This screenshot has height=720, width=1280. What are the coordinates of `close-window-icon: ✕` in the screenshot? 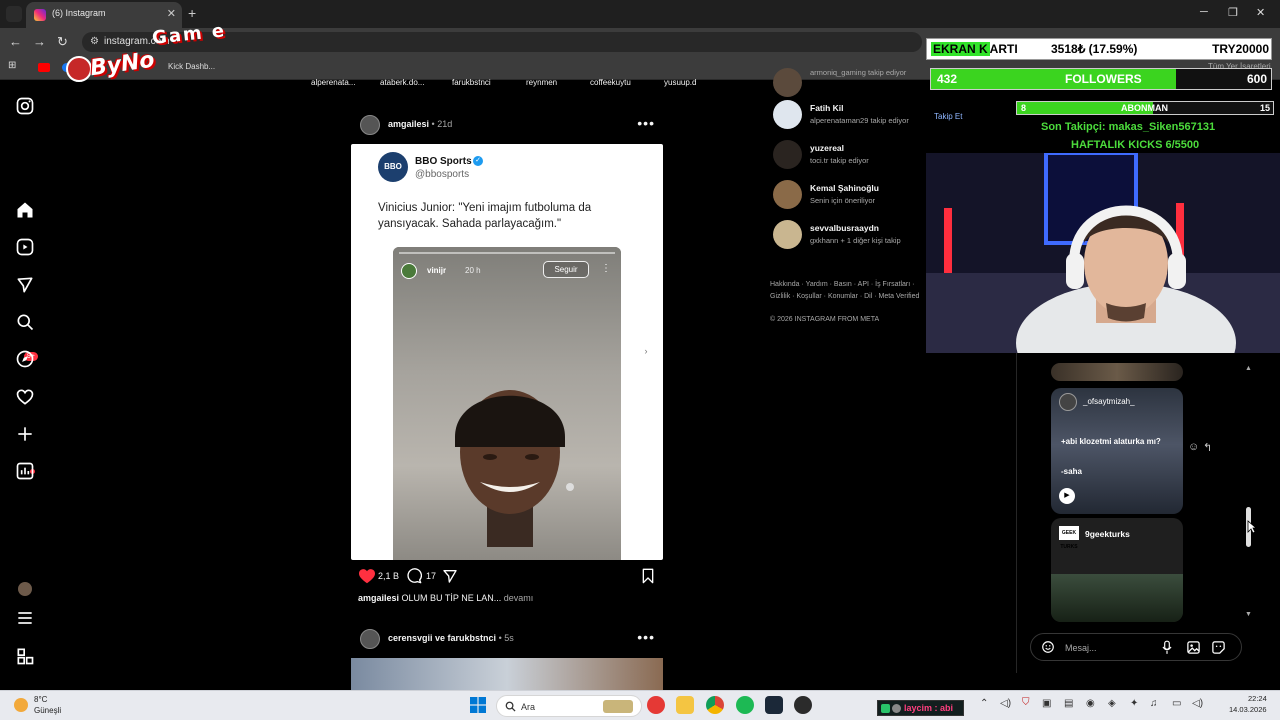 It's located at (1260, 12).